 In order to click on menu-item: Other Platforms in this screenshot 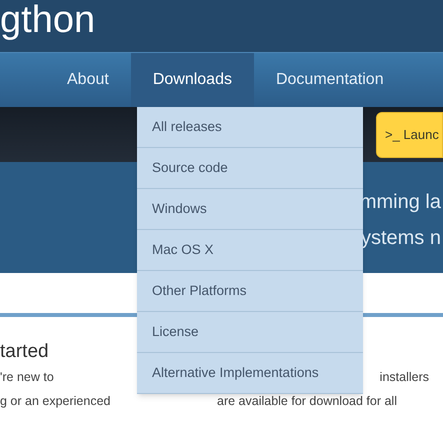, I will do `click(250, 291)`.